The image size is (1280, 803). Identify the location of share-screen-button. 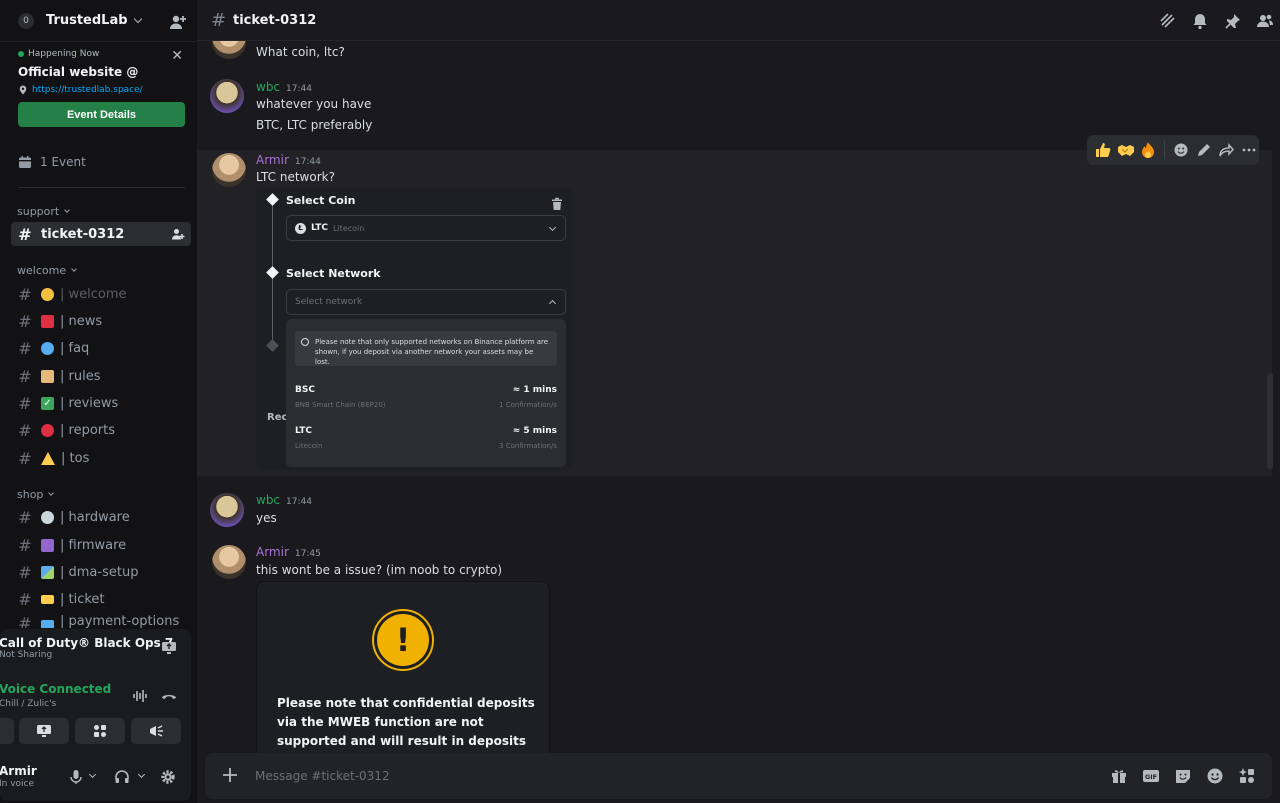
(44, 731).